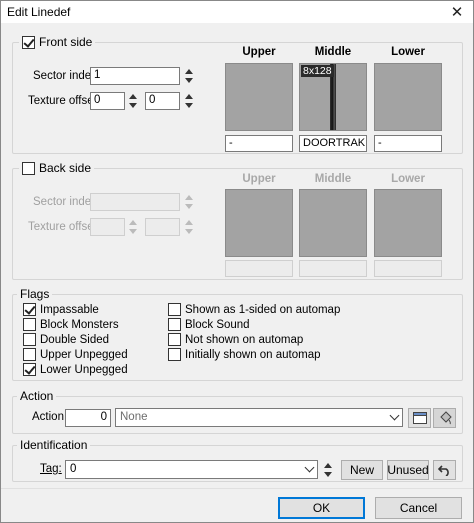  I want to click on identification-legend-label: Identification, so click(54, 445).